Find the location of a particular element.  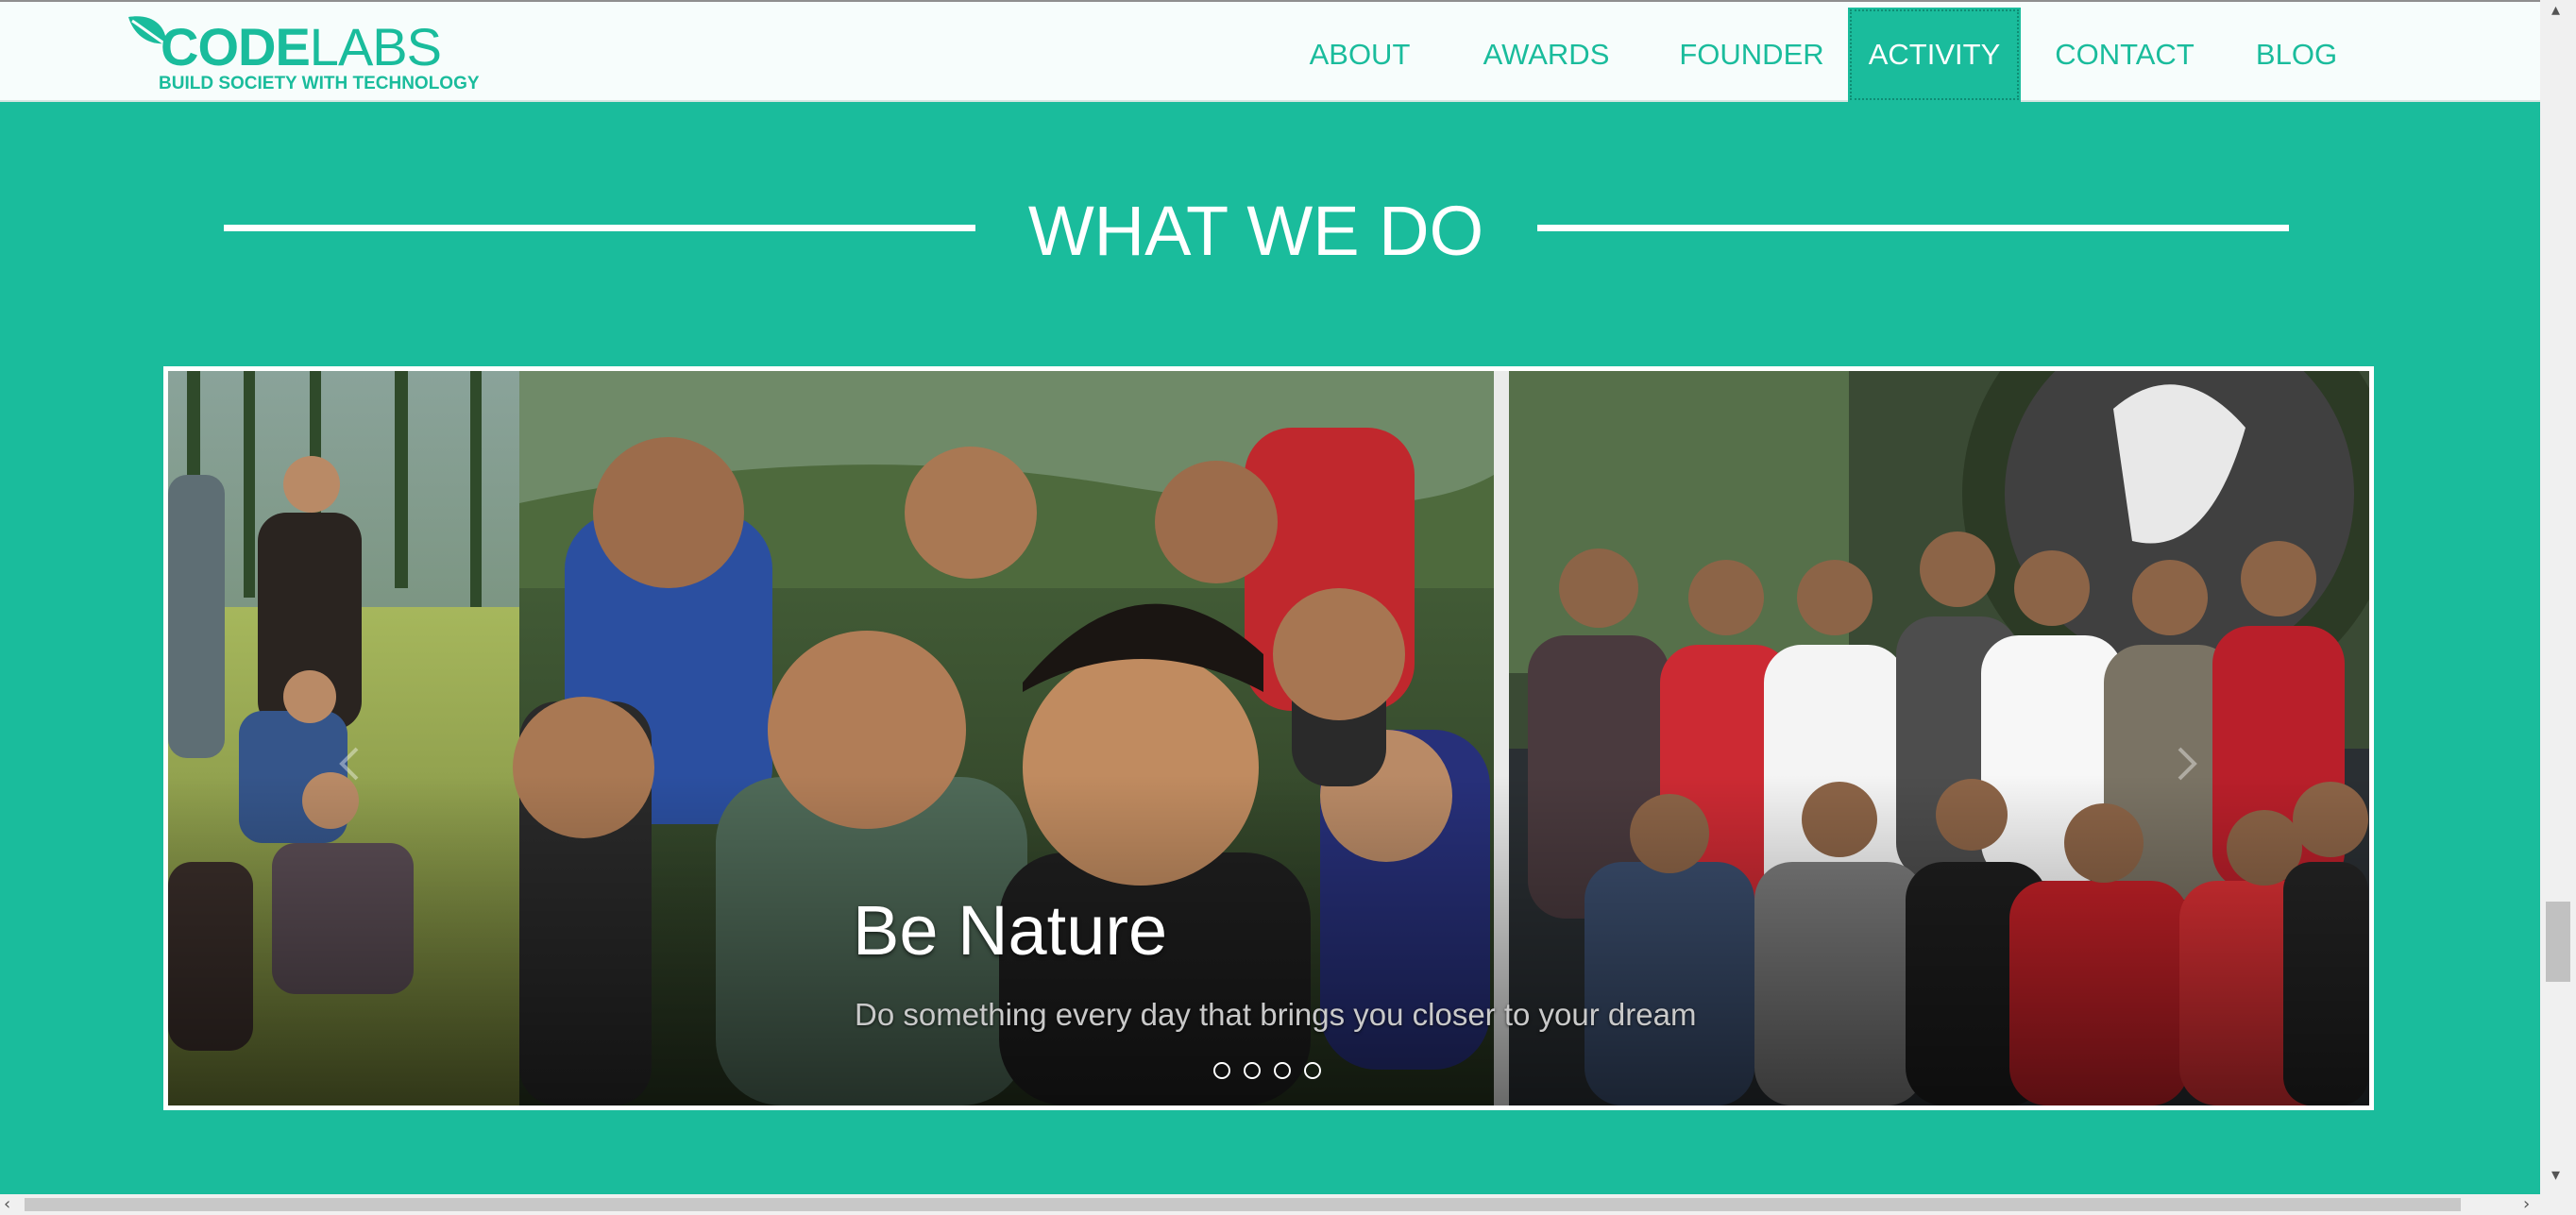

logo-tagline: BUILD SOCIETY WITH TECHNOLOGY is located at coordinates (319, 83).